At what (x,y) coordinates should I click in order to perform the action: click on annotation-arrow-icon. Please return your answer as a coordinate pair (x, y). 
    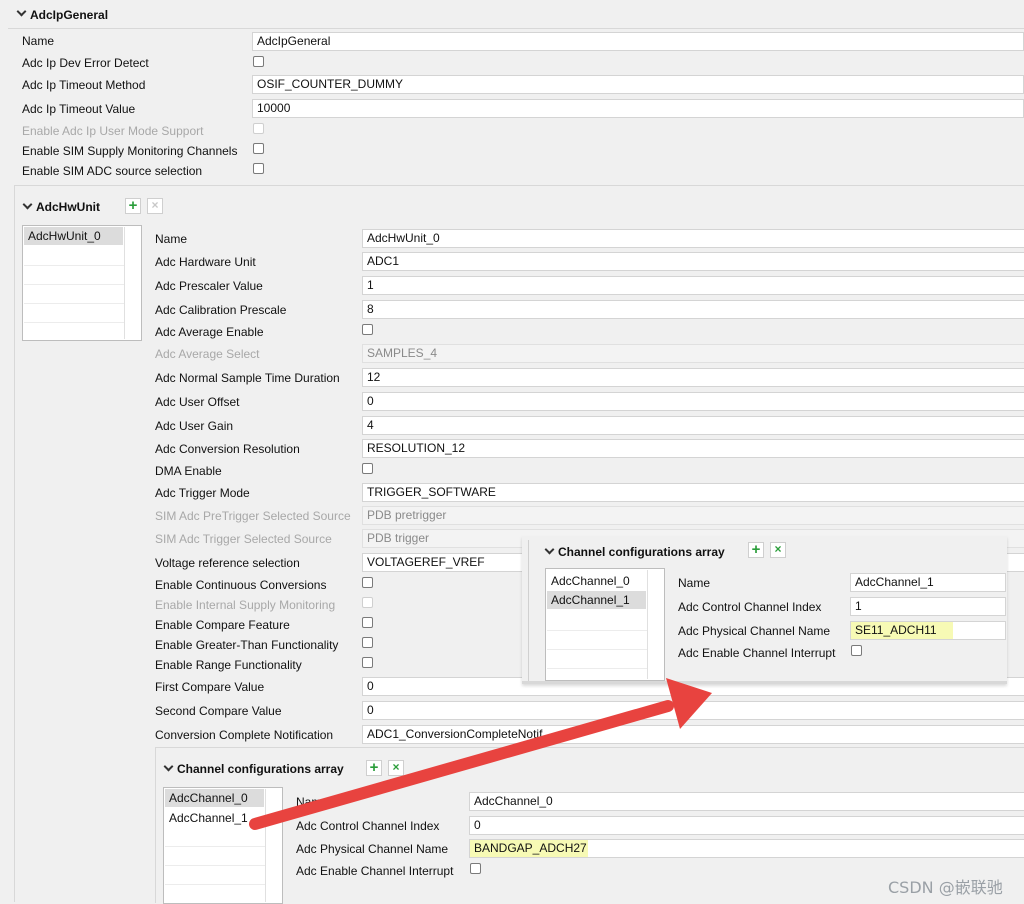
    Looking at the image, I should click on (480, 754).